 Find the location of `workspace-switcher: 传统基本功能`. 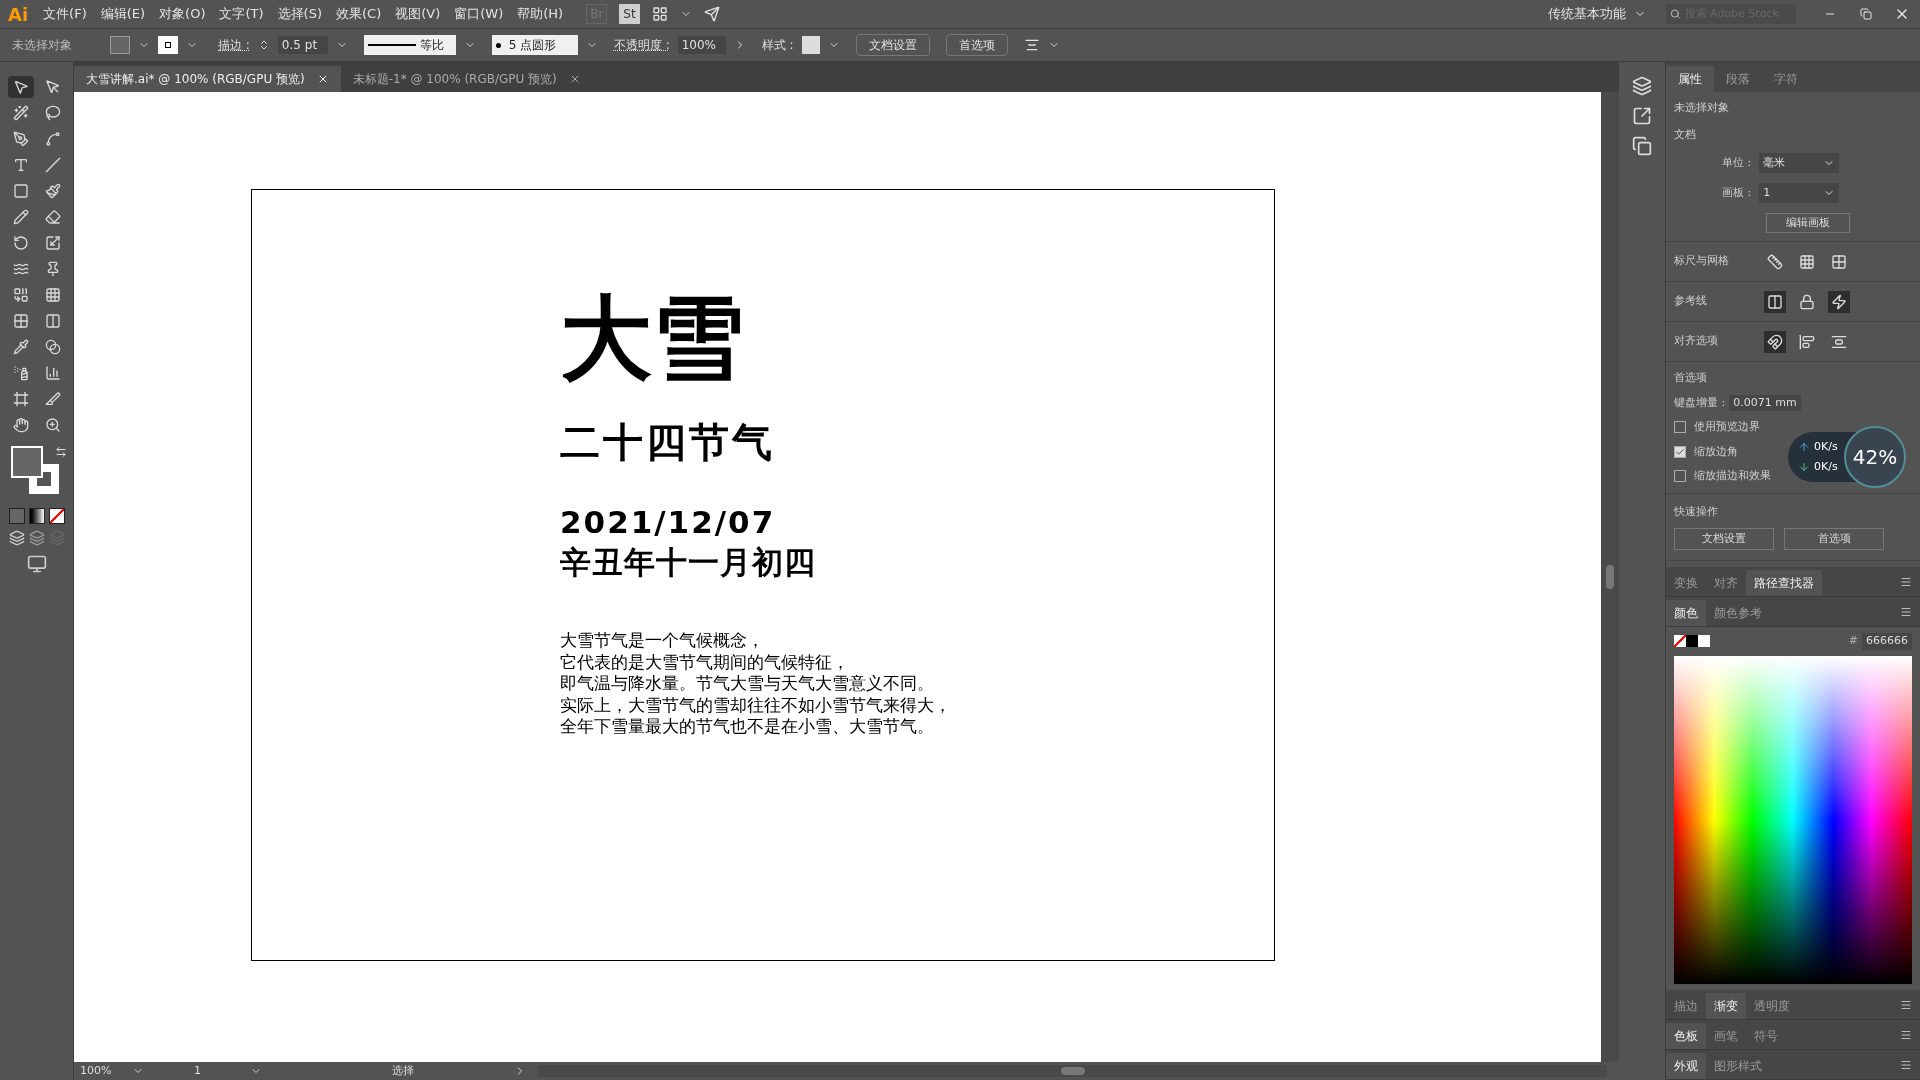

workspace-switcher: 传统基本功能 is located at coordinates (1597, 14).